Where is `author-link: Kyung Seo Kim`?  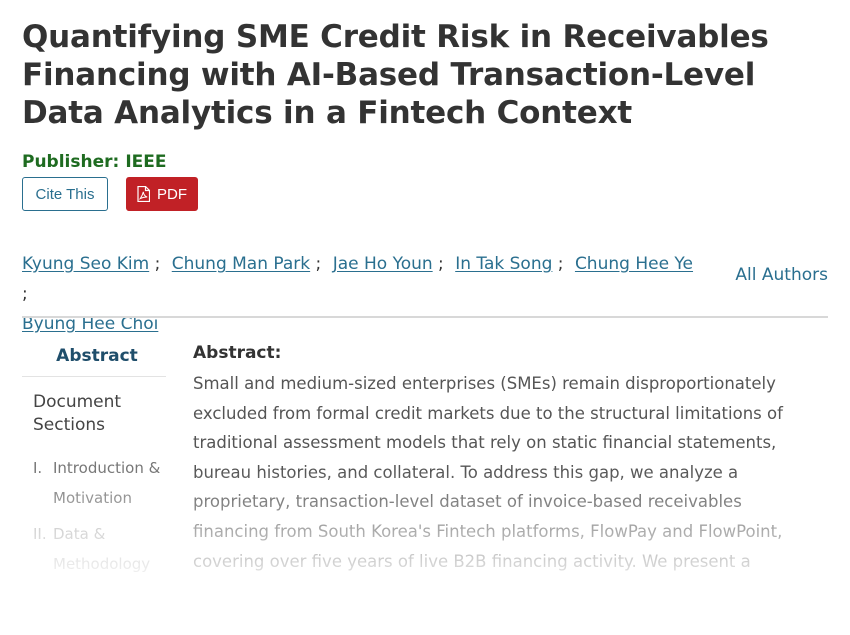 author-link: Kyung Seo Kim is located at coordinates (85, 264).